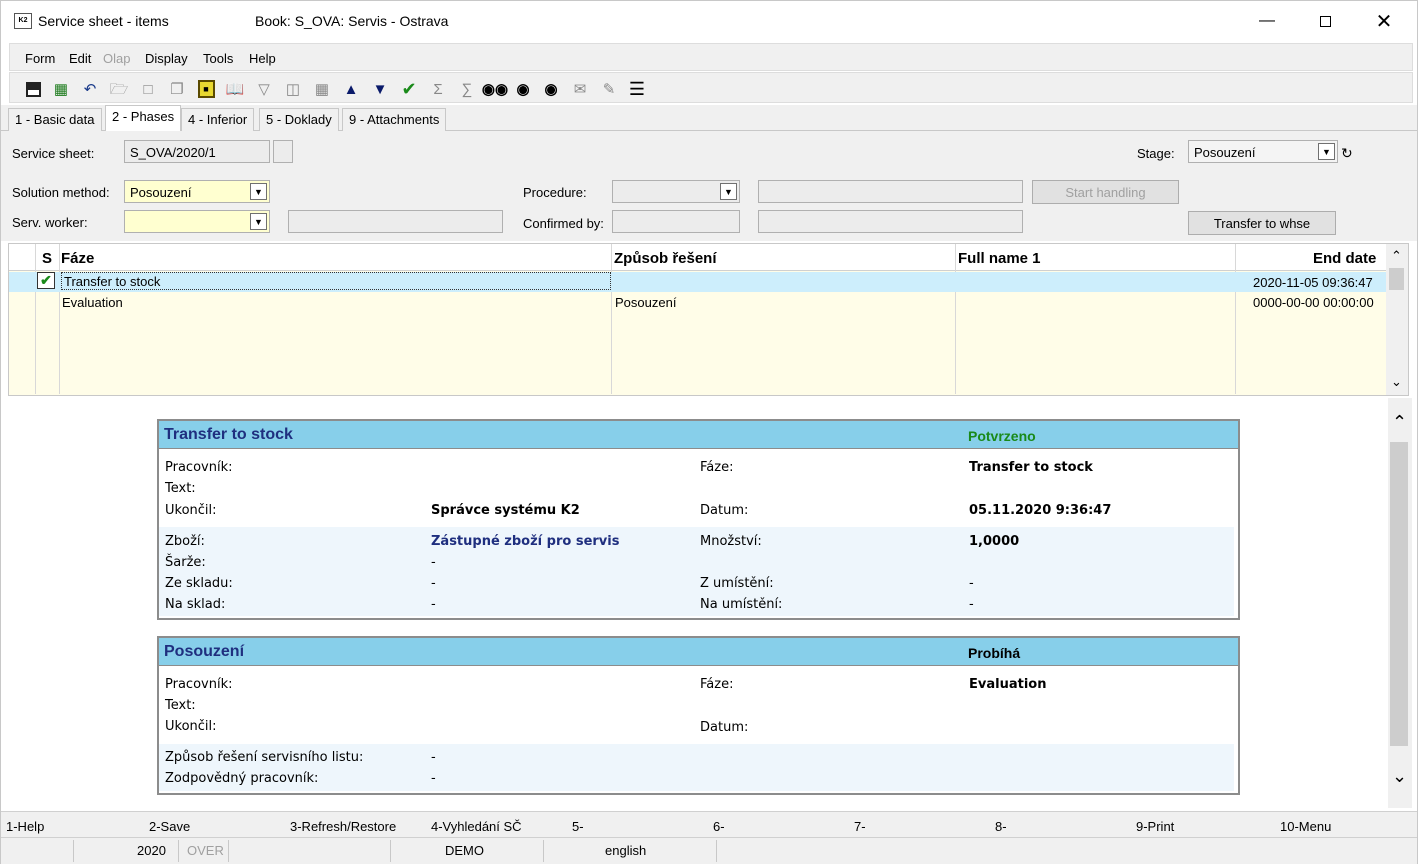  Describe the element at coordinates (119, 89) in the screenshot. I see `open-folder-icon: 🗁` at that location.